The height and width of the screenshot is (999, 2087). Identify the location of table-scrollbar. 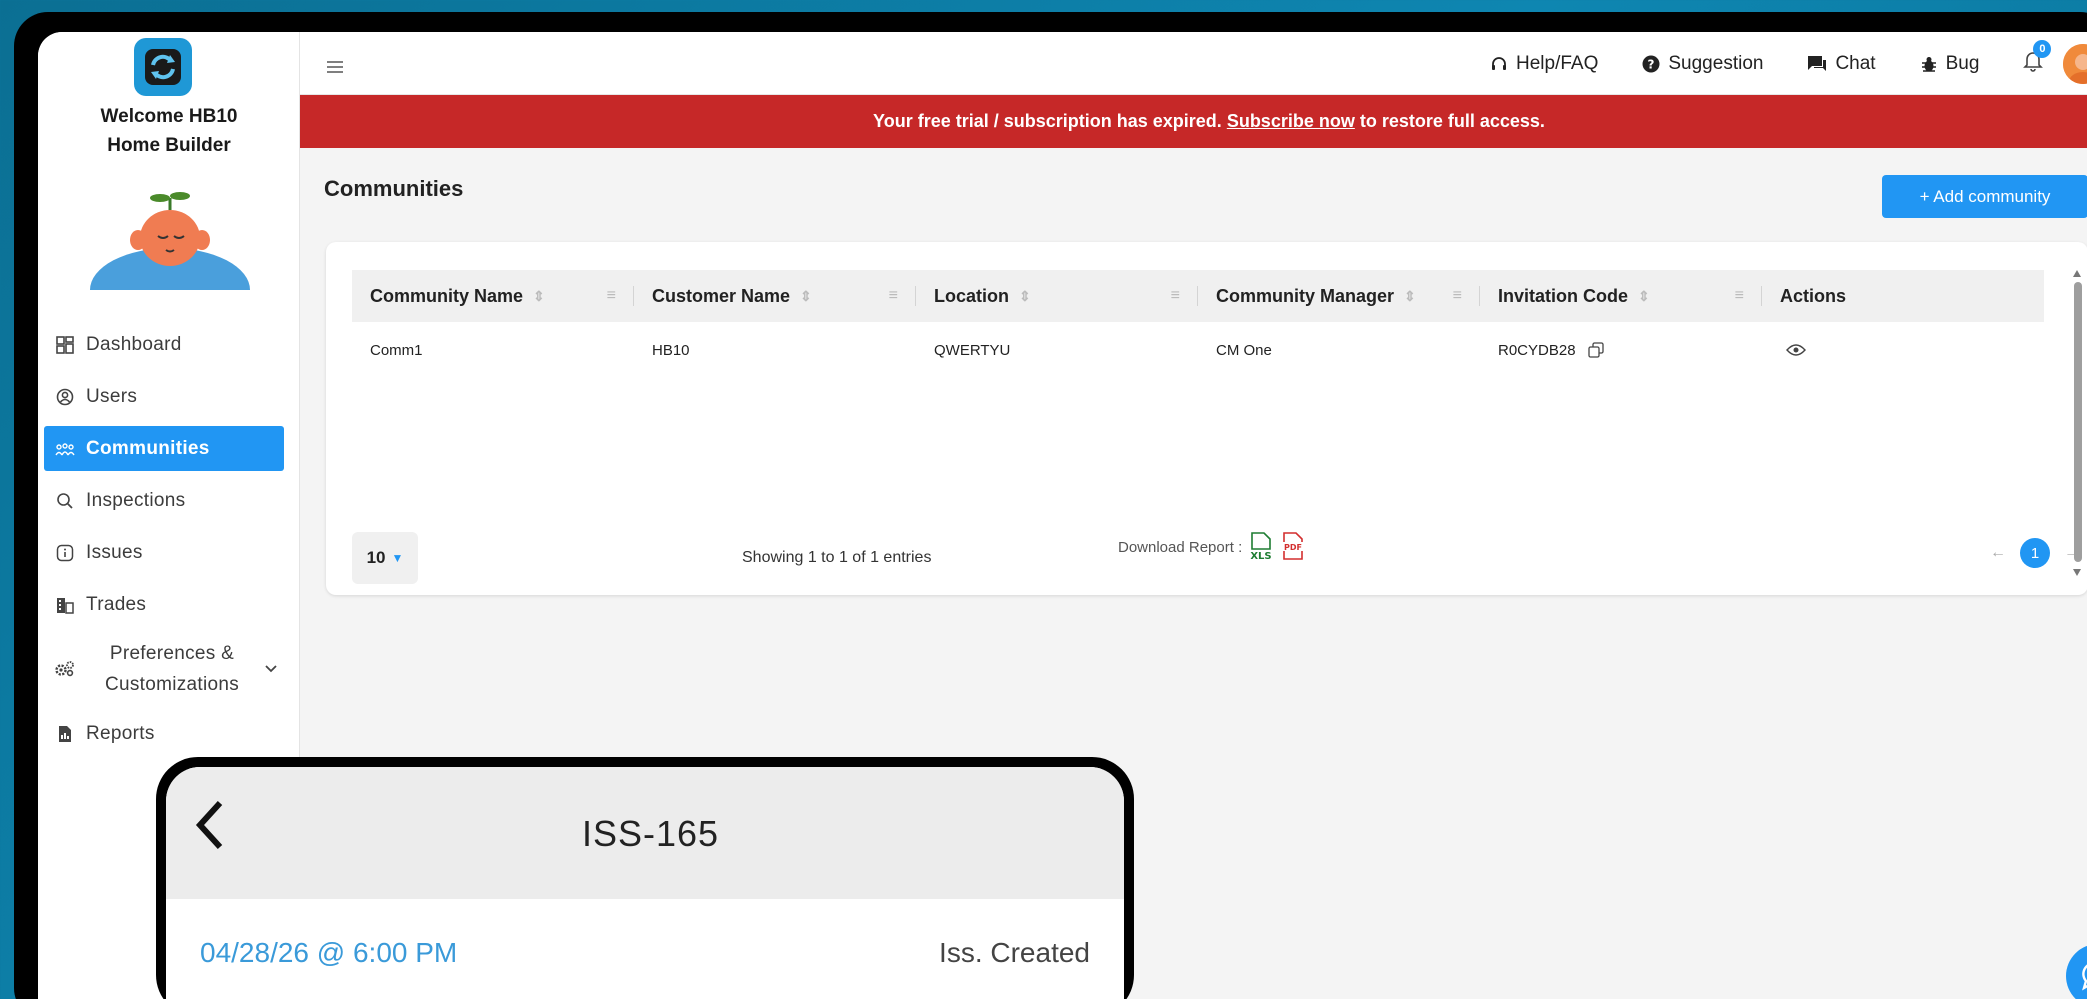
(2077, 423).